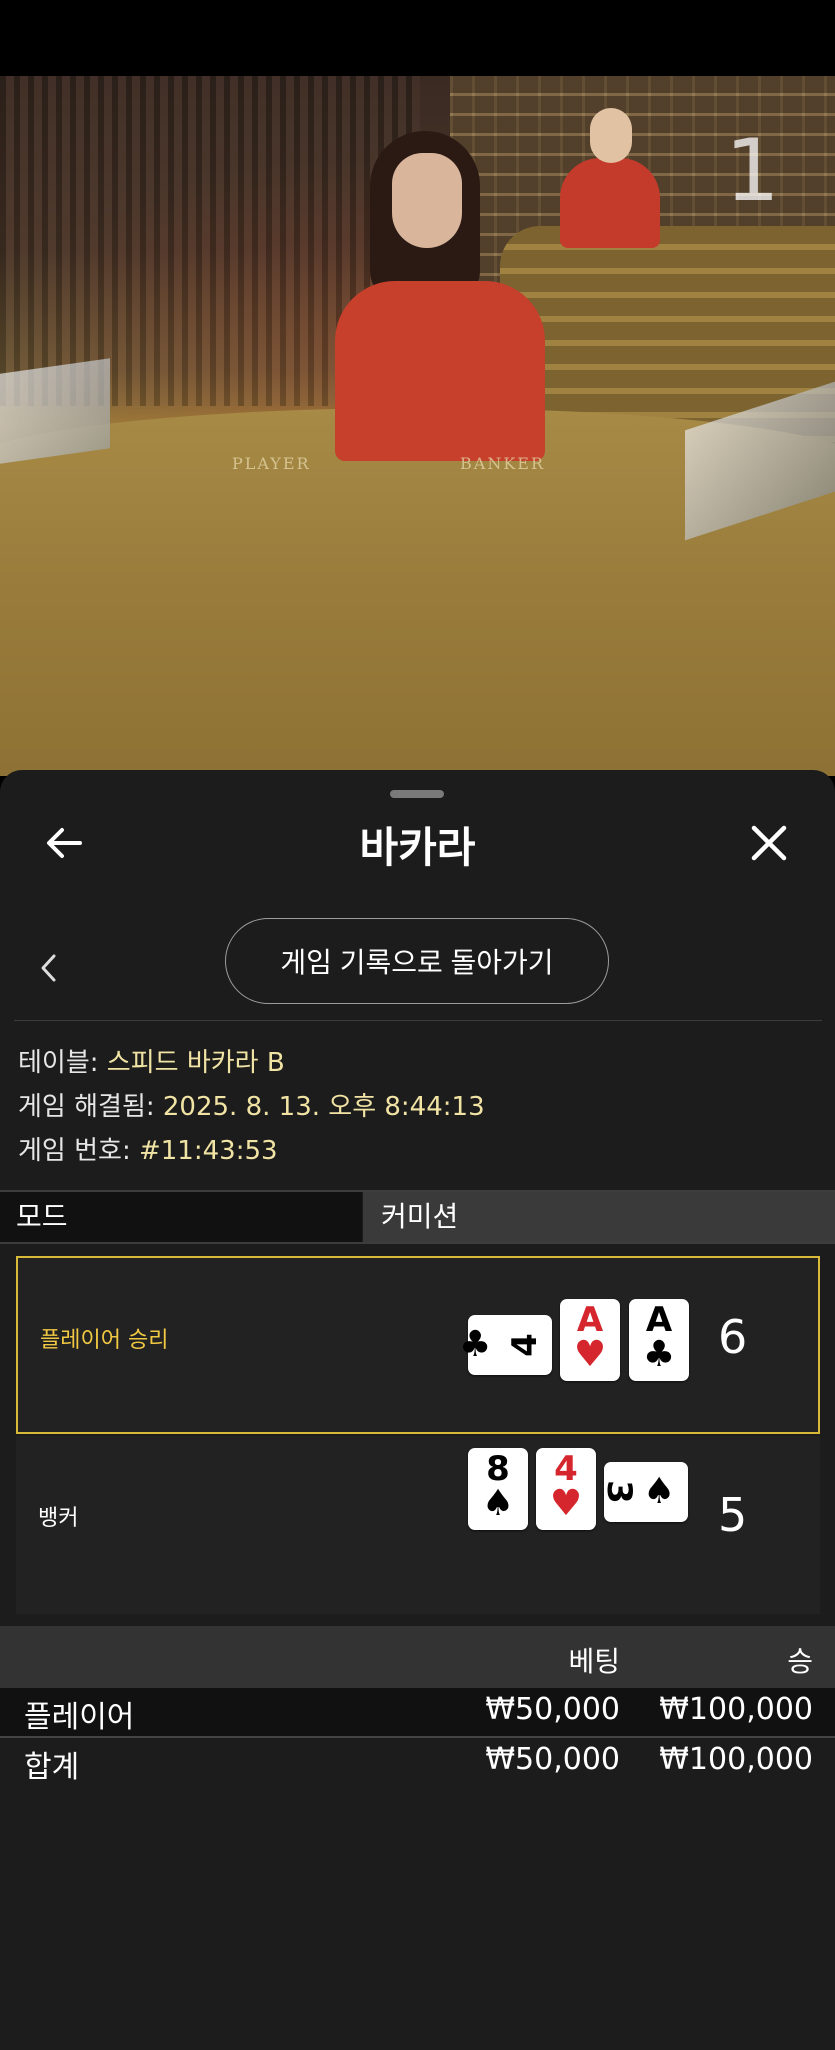 The image size is (835, 2050). I want to click on playing-card: A ♥, so click(590, 1340).